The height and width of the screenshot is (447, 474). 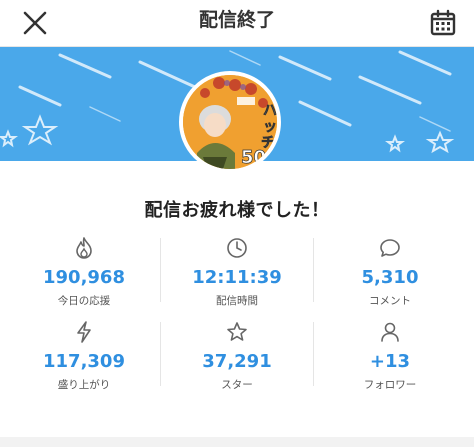 I want to click on stat-label: 盛り上がり, so click(x=84, y=385).